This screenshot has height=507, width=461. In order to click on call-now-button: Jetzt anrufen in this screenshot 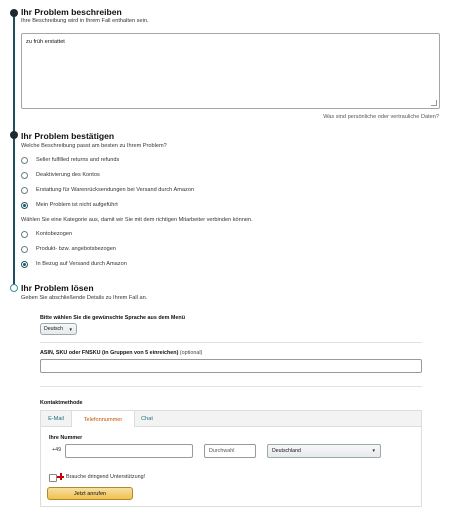, I will do `click(90, 493)`.